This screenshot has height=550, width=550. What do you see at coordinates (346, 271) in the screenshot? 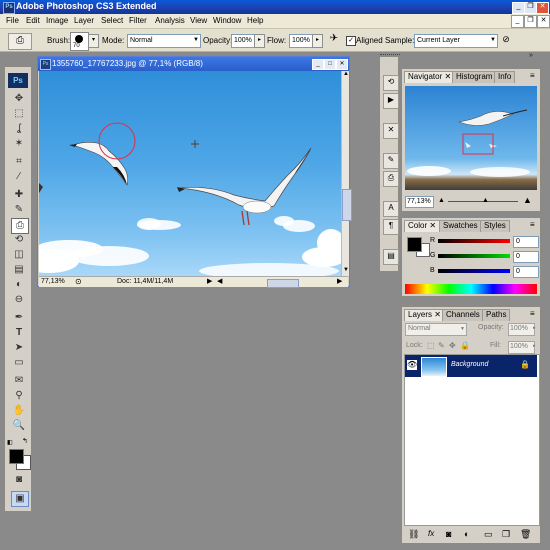
I see `scroll-down-icon: ▼` at bounding box center [346, 271].